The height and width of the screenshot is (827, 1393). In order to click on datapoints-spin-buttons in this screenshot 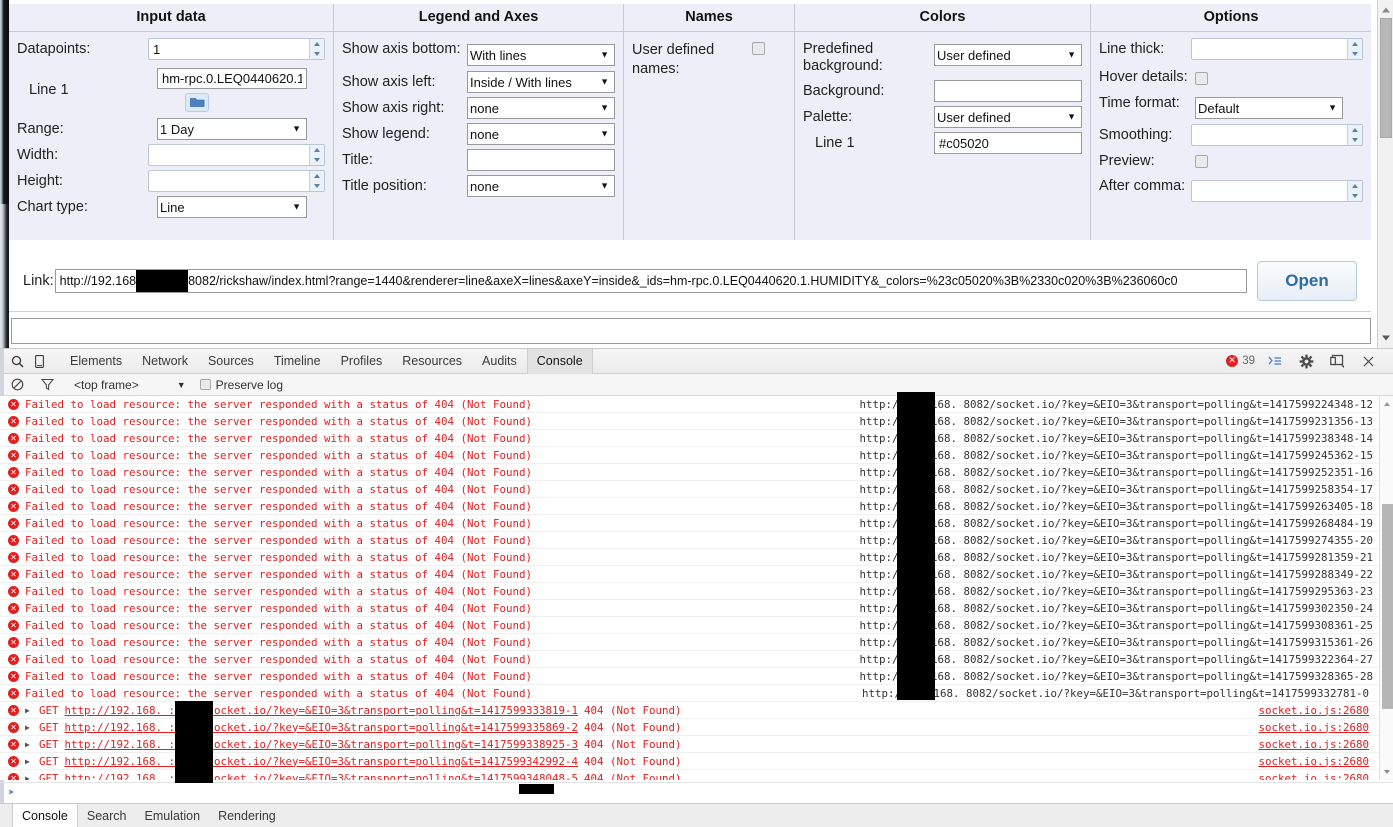, I will do `click(316, 49)`.